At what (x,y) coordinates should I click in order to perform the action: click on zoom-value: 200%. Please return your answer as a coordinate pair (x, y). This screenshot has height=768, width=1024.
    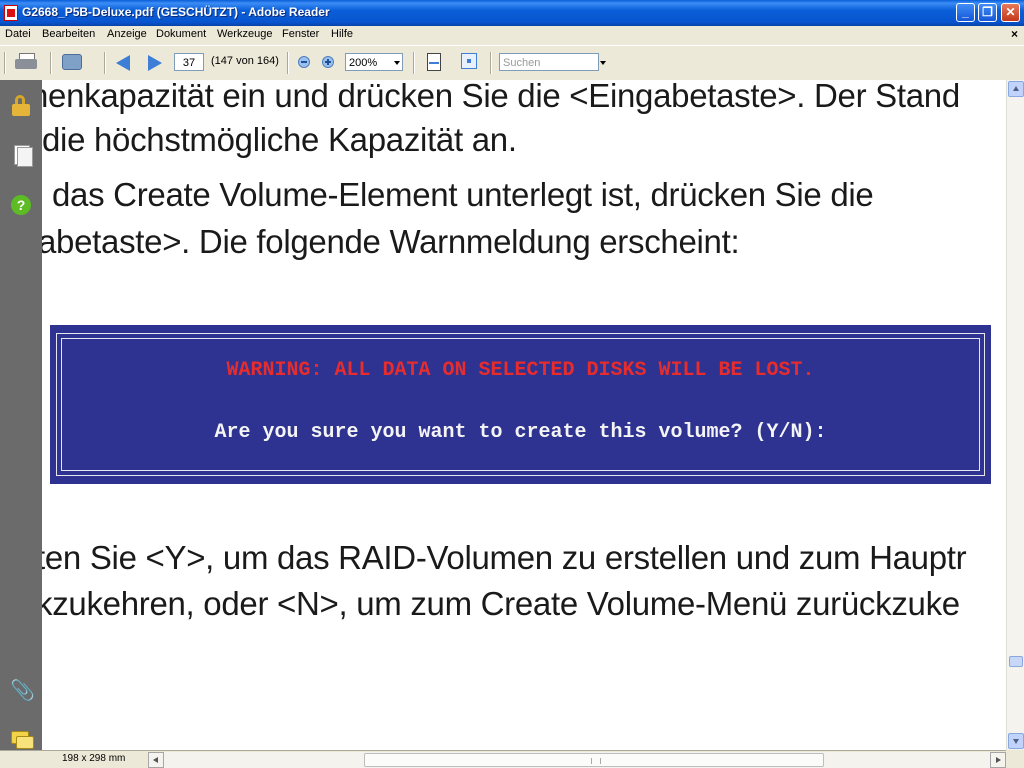
    Looking at the image, I should click on (363, 63).